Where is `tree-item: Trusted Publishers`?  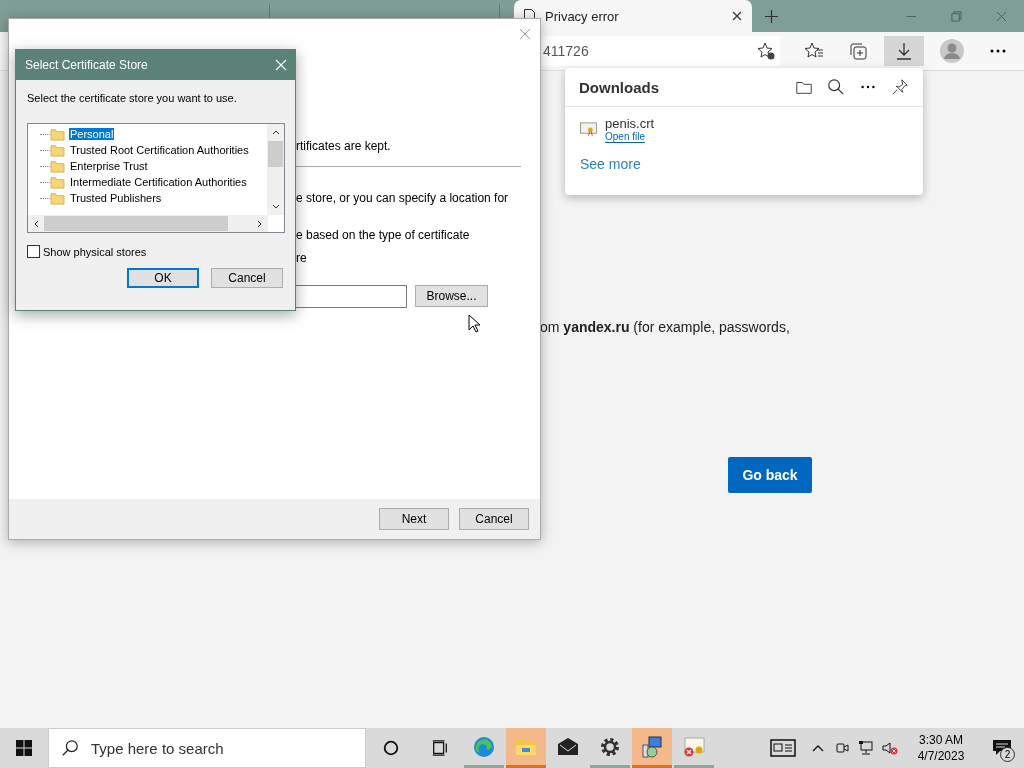
tree-item: Trusted Publishers is located at coordinates (116, 198).